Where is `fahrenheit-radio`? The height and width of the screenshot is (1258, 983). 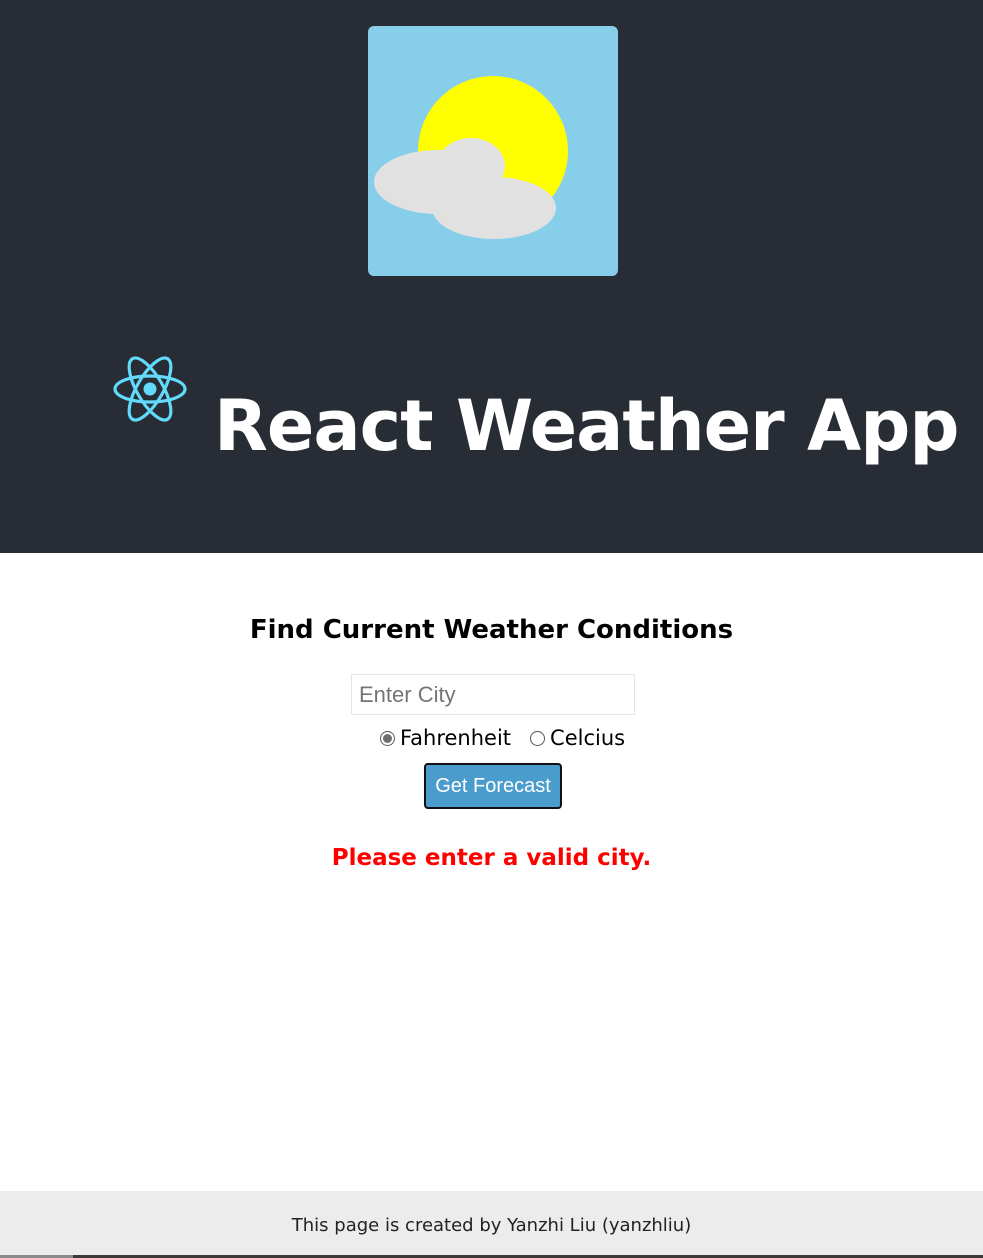 fahrenheit-radio is located at coordinates (387, 738).